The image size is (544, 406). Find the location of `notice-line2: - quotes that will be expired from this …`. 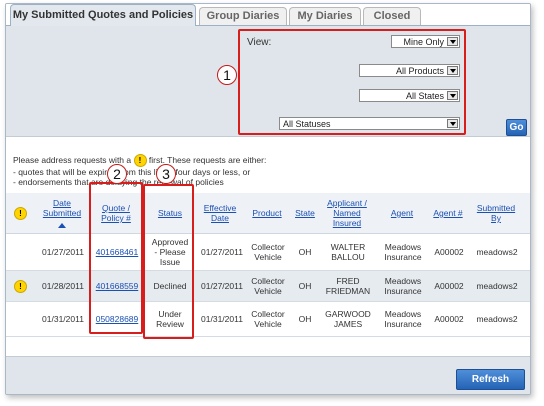

notice-line2: - quotes that will be expired from this … is located at coordinates (132, 172).